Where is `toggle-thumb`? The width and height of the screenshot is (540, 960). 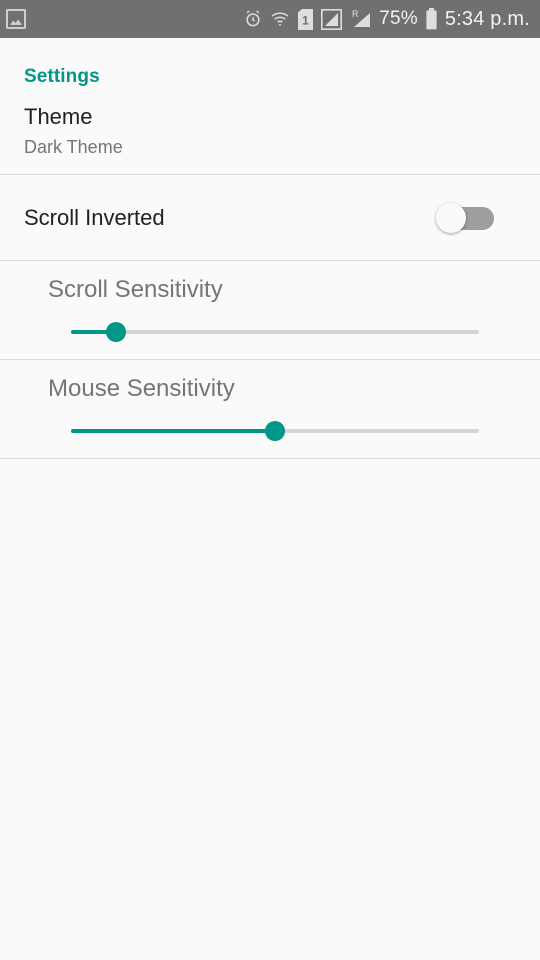
toggle-thumb is located at coordinates (451, 217).